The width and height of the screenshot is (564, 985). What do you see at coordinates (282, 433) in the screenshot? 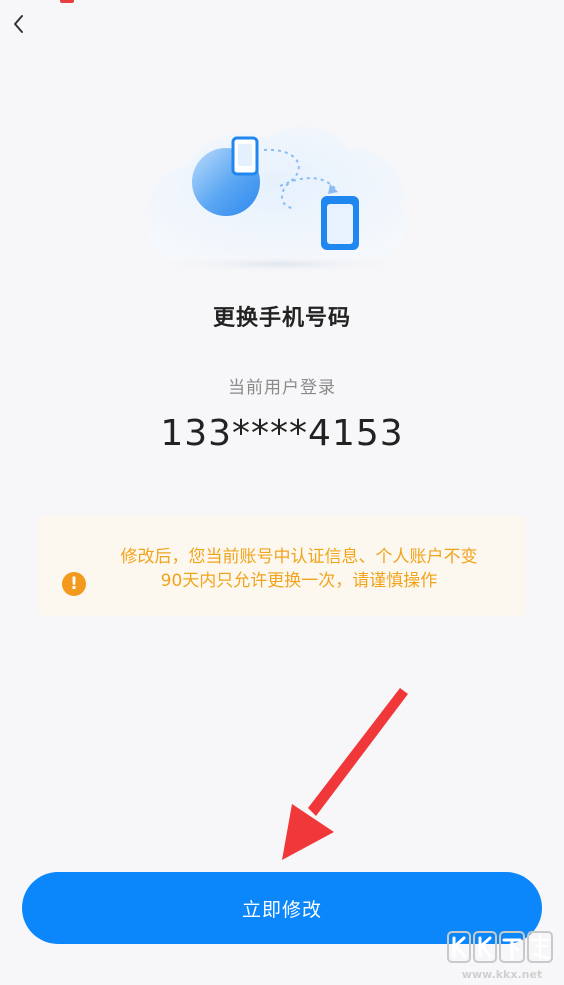
I see `current-phone-number: 133****4153` at bounding box center [282, 433].